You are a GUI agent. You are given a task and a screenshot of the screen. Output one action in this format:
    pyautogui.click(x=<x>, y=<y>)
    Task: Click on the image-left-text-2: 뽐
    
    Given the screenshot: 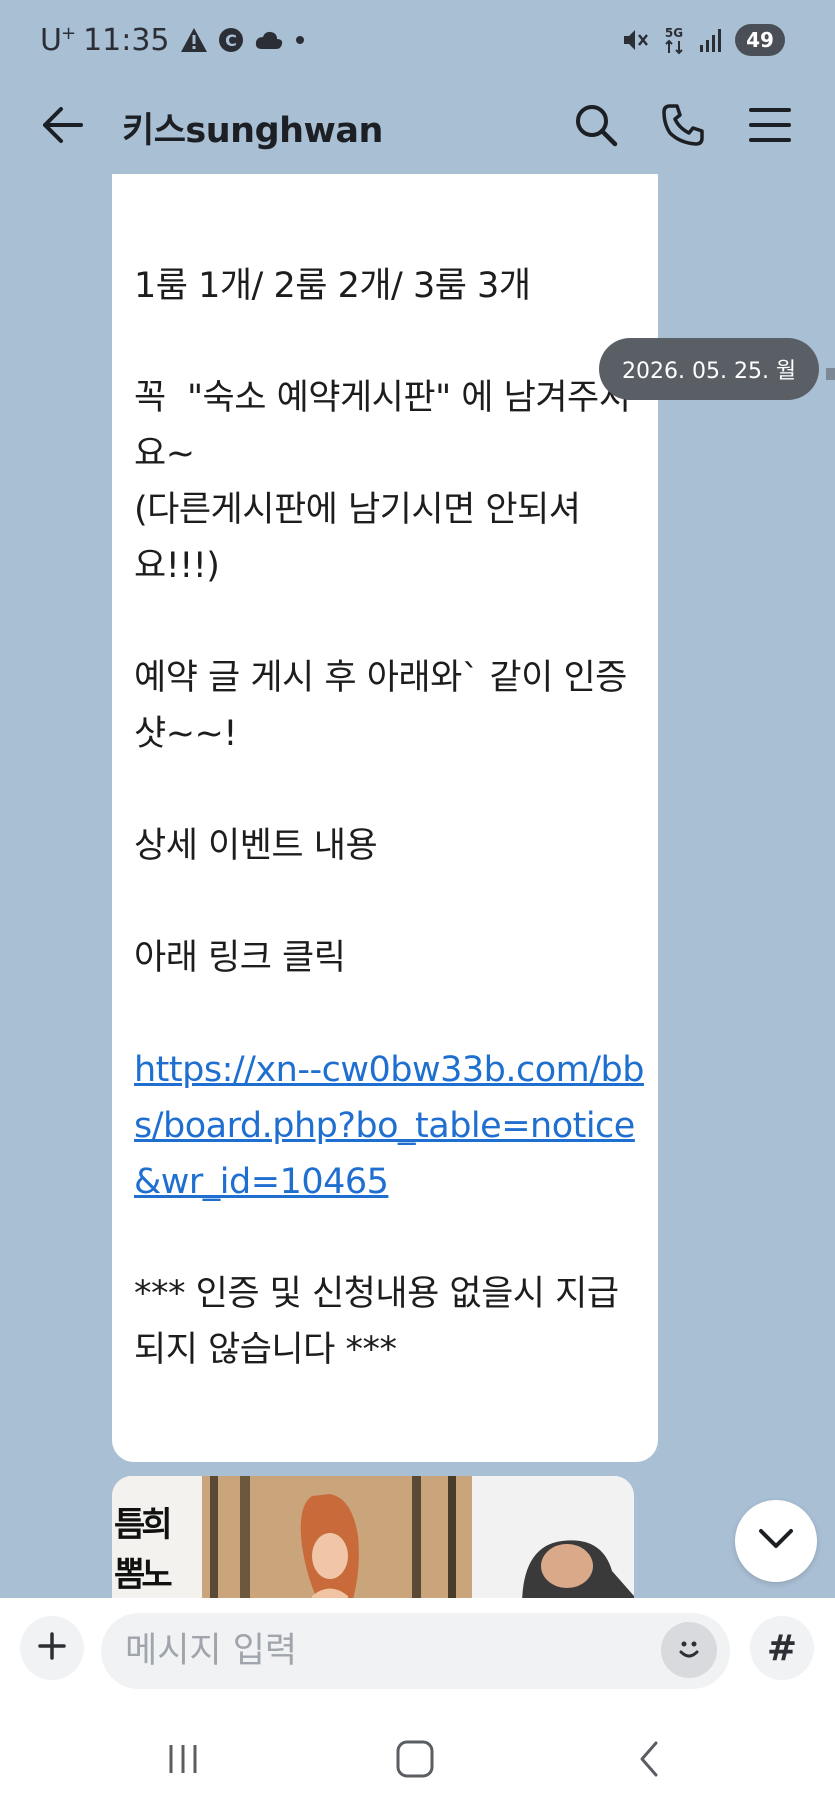 What is the action you would take?
    pyautogui.click(x=129, y=1575)
    